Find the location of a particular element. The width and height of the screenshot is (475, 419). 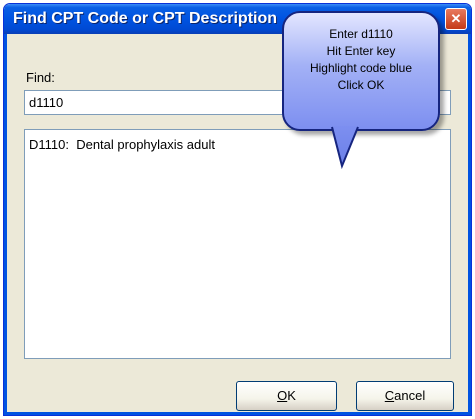

window-title: Find CPT Code or CPT Description is located at coordinates (145, 18).